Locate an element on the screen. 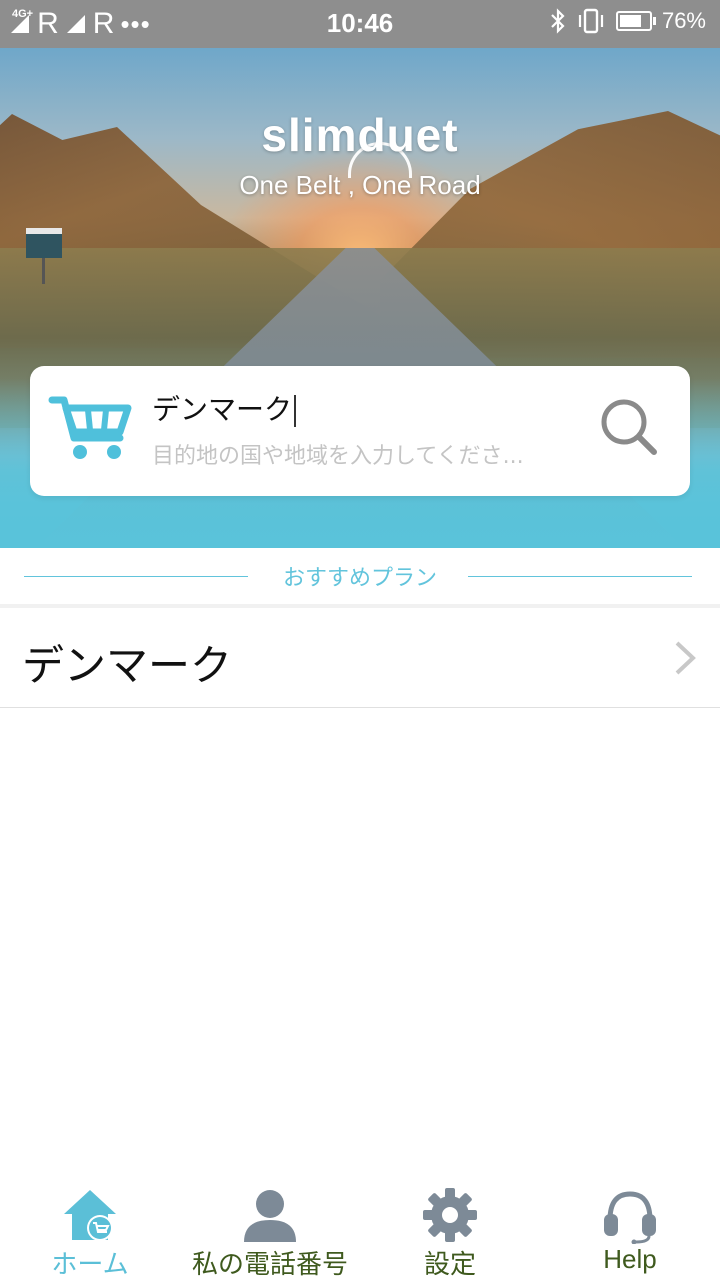 This screenshot has width=720, height=1280. tab-my-number-label: 私の電話番号 is located at coordinates (269, 1265).